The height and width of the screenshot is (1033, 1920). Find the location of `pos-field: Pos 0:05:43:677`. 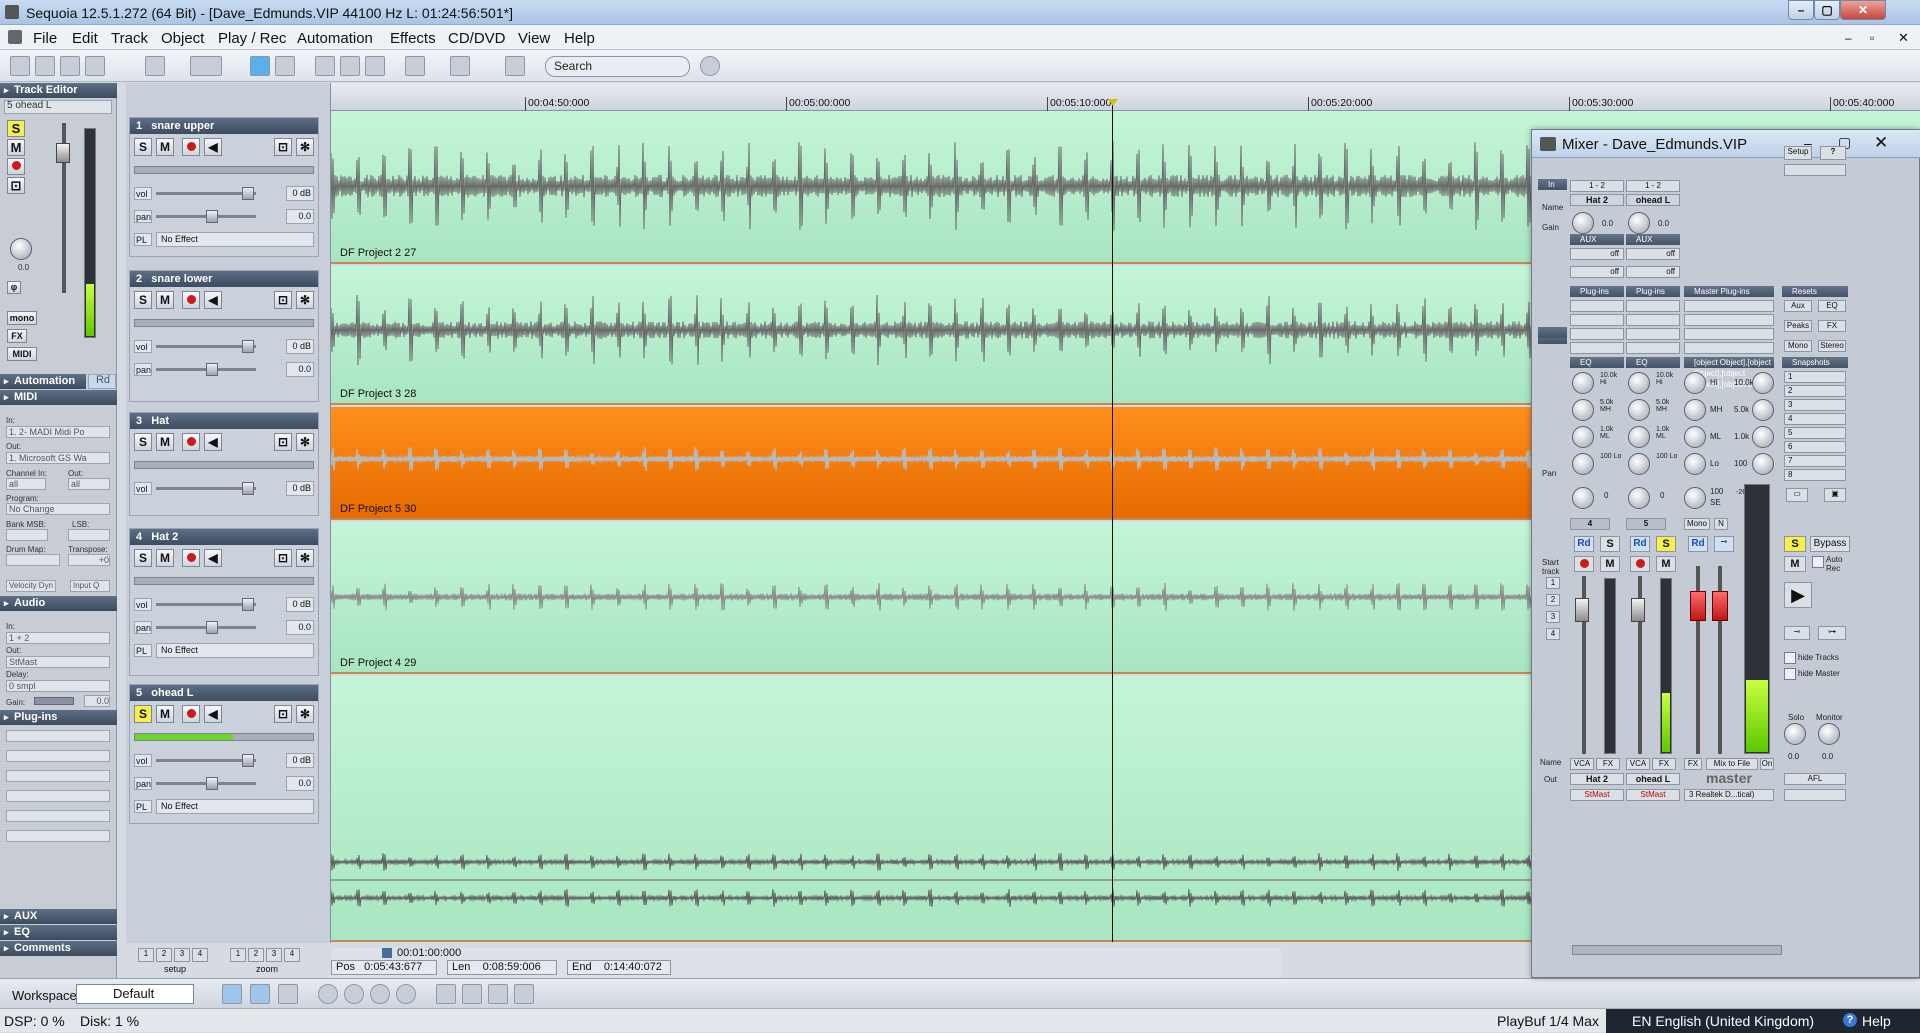

pos-field: Pos 0:05:43:677 is located at coordinates (384, 967).